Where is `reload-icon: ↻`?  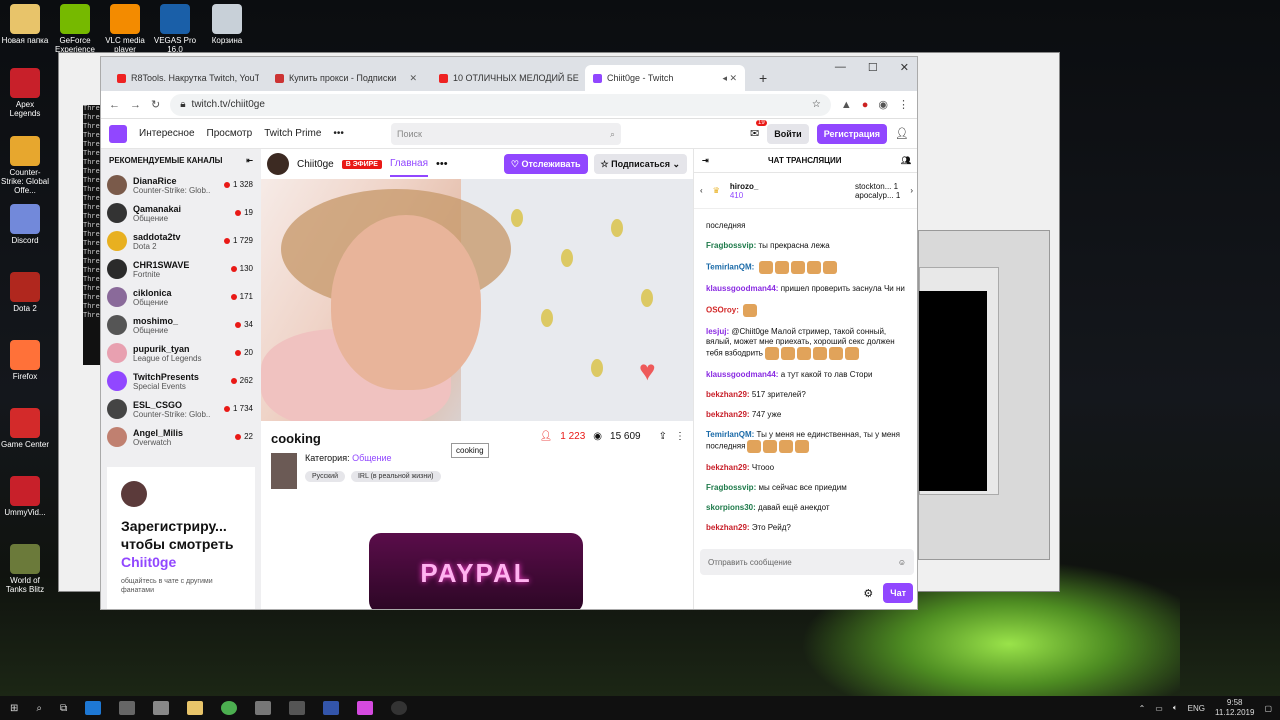
reload-icon: ↻ is located at coordinates (155, 104).